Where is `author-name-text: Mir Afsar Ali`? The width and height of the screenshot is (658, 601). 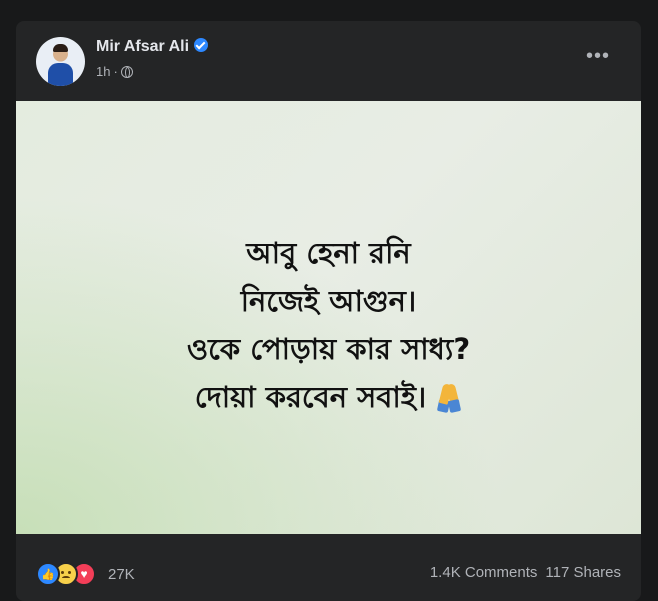 author-name-text: Mir Afsar Ali is located at coordinates (142, 46).